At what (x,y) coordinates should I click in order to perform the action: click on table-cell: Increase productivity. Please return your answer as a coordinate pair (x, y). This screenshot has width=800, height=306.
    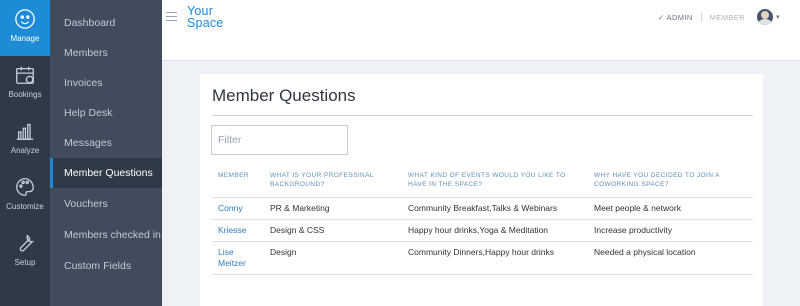
    Looking at the image, I should click on (670, 230).